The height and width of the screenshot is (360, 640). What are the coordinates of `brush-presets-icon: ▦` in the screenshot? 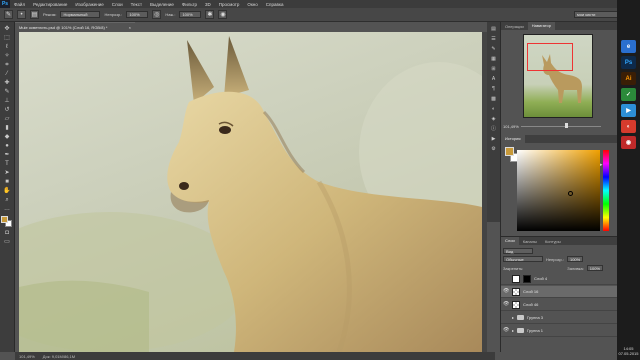 It's located at (494, 59).